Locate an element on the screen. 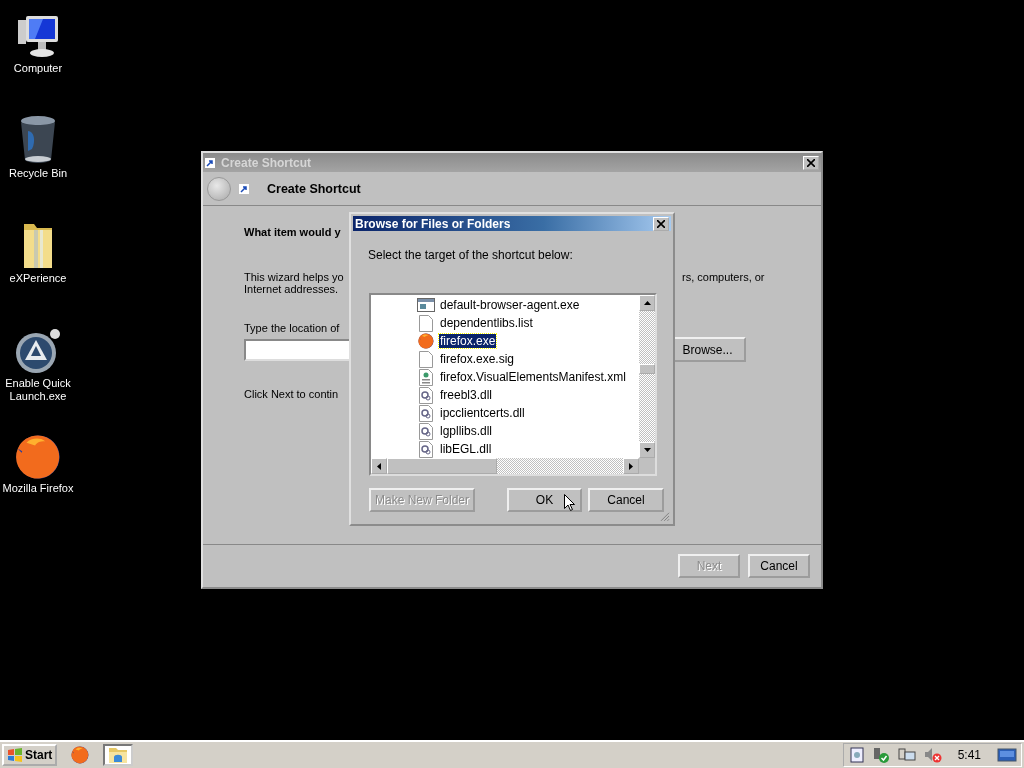  scroll-right-button is located at coordinates (631, 466).